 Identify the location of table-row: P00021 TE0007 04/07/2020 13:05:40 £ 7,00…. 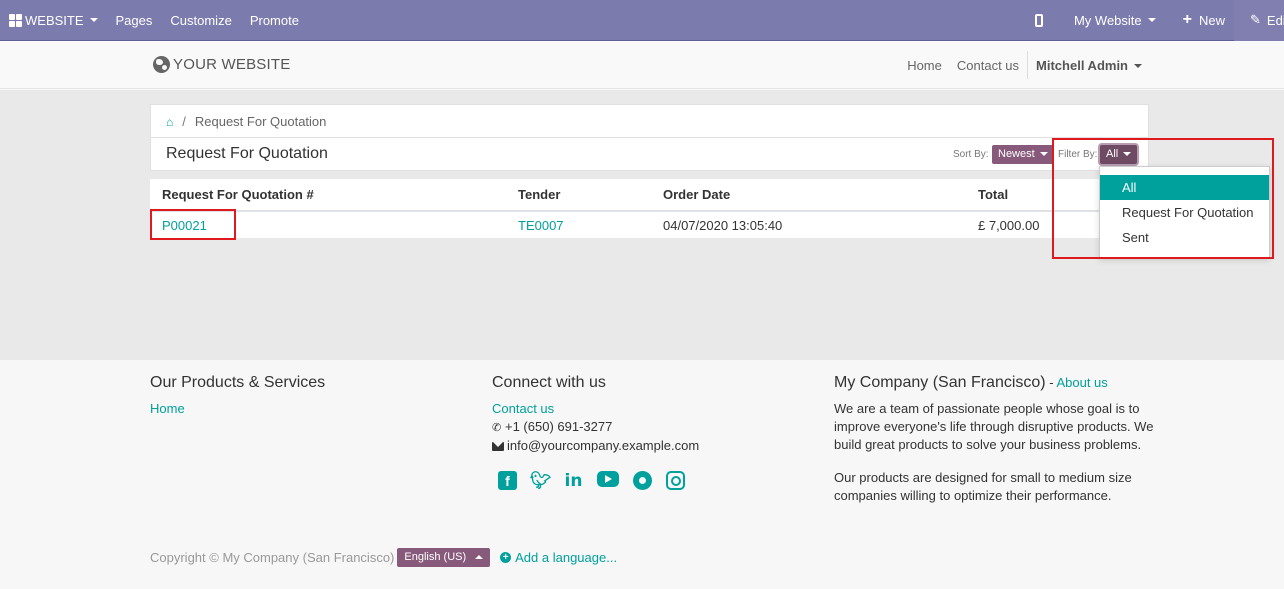
(649, 224).